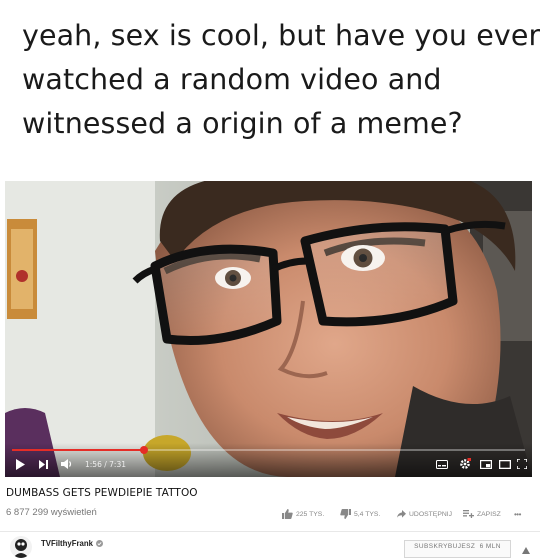  I want to click on subscribe-button: SUBSKRYBUJESZ 6 MLN, so click(457, 549).